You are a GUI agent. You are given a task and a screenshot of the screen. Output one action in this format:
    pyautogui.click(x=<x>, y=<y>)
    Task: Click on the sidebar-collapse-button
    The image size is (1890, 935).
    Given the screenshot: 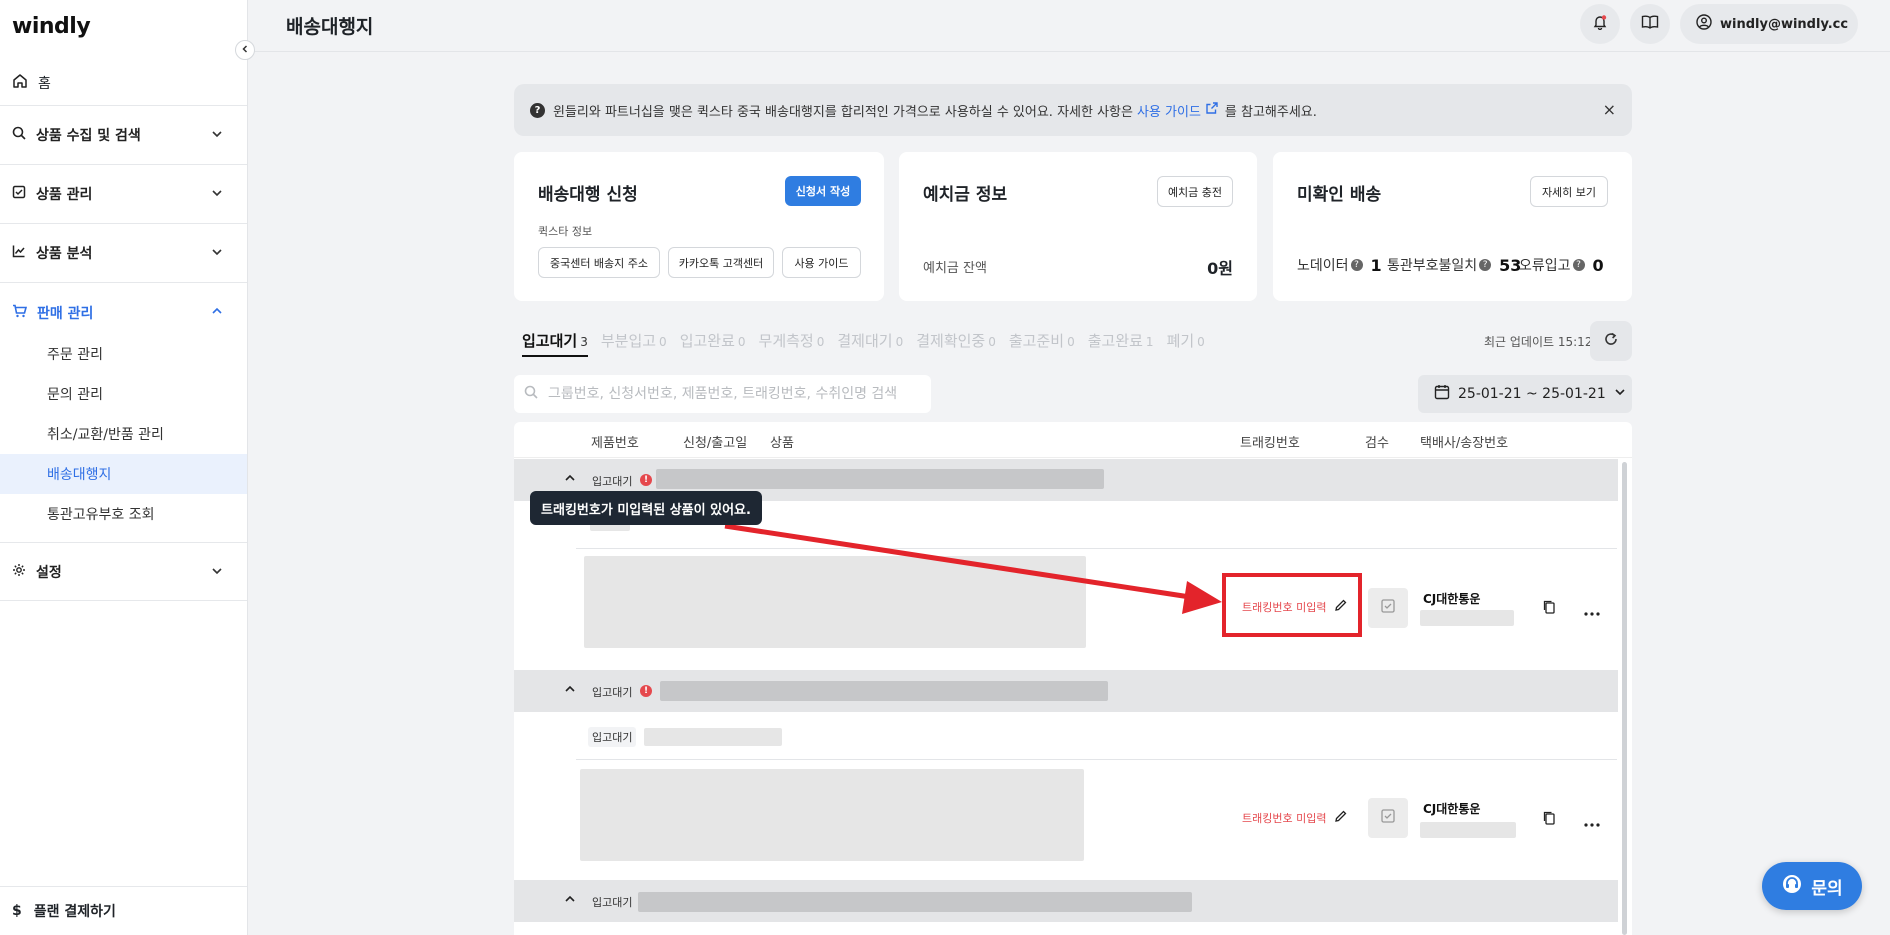 What is the action you would take?
    pyautogui.click(x=245, y=50)
    